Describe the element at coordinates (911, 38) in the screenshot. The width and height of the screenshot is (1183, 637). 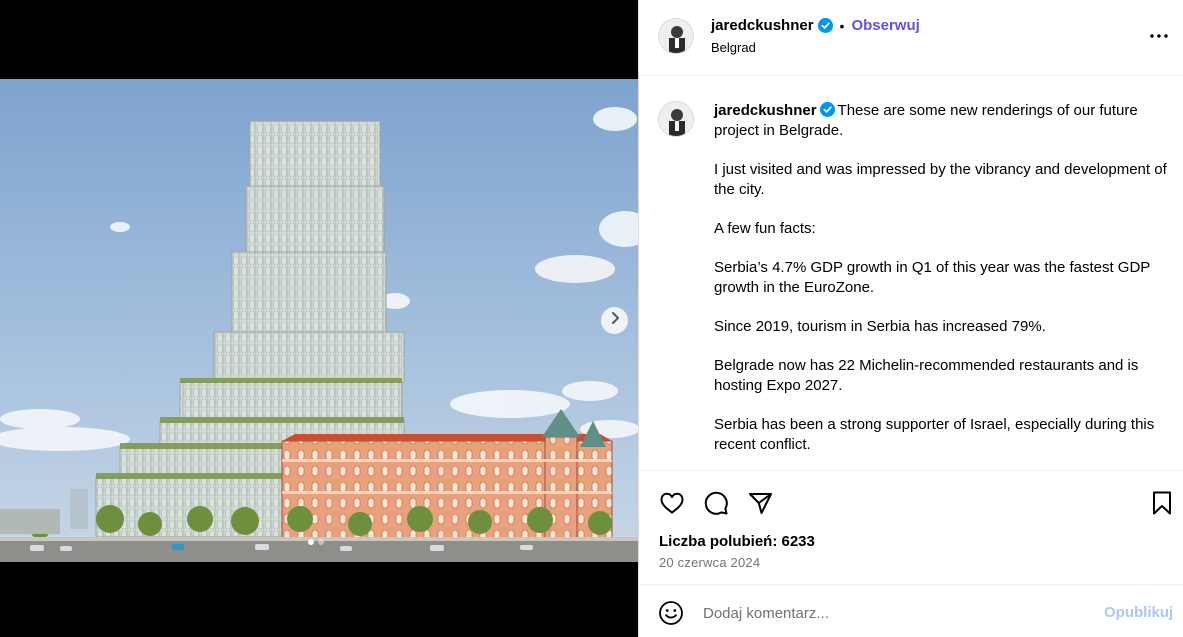
I see `post-header: jaredckushner • Obserwuj Belgrad` at that location.